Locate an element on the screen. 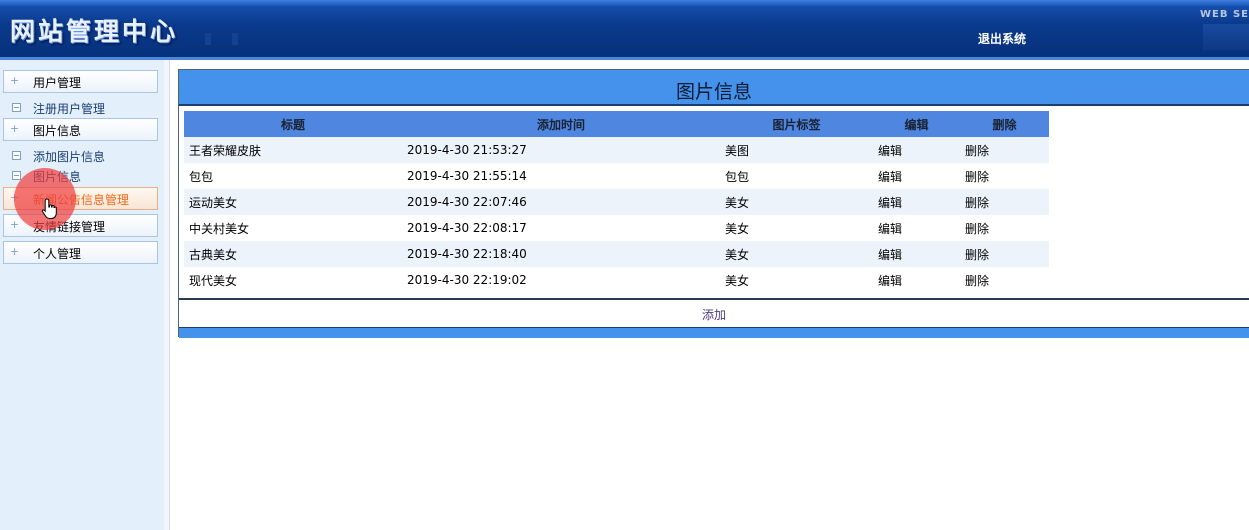 This screenshot has height=530, width=1249. table-row: 运动美女 2019-4-30 22:07:46 美女 编辑 删除 is located at coordinates (616, 202).